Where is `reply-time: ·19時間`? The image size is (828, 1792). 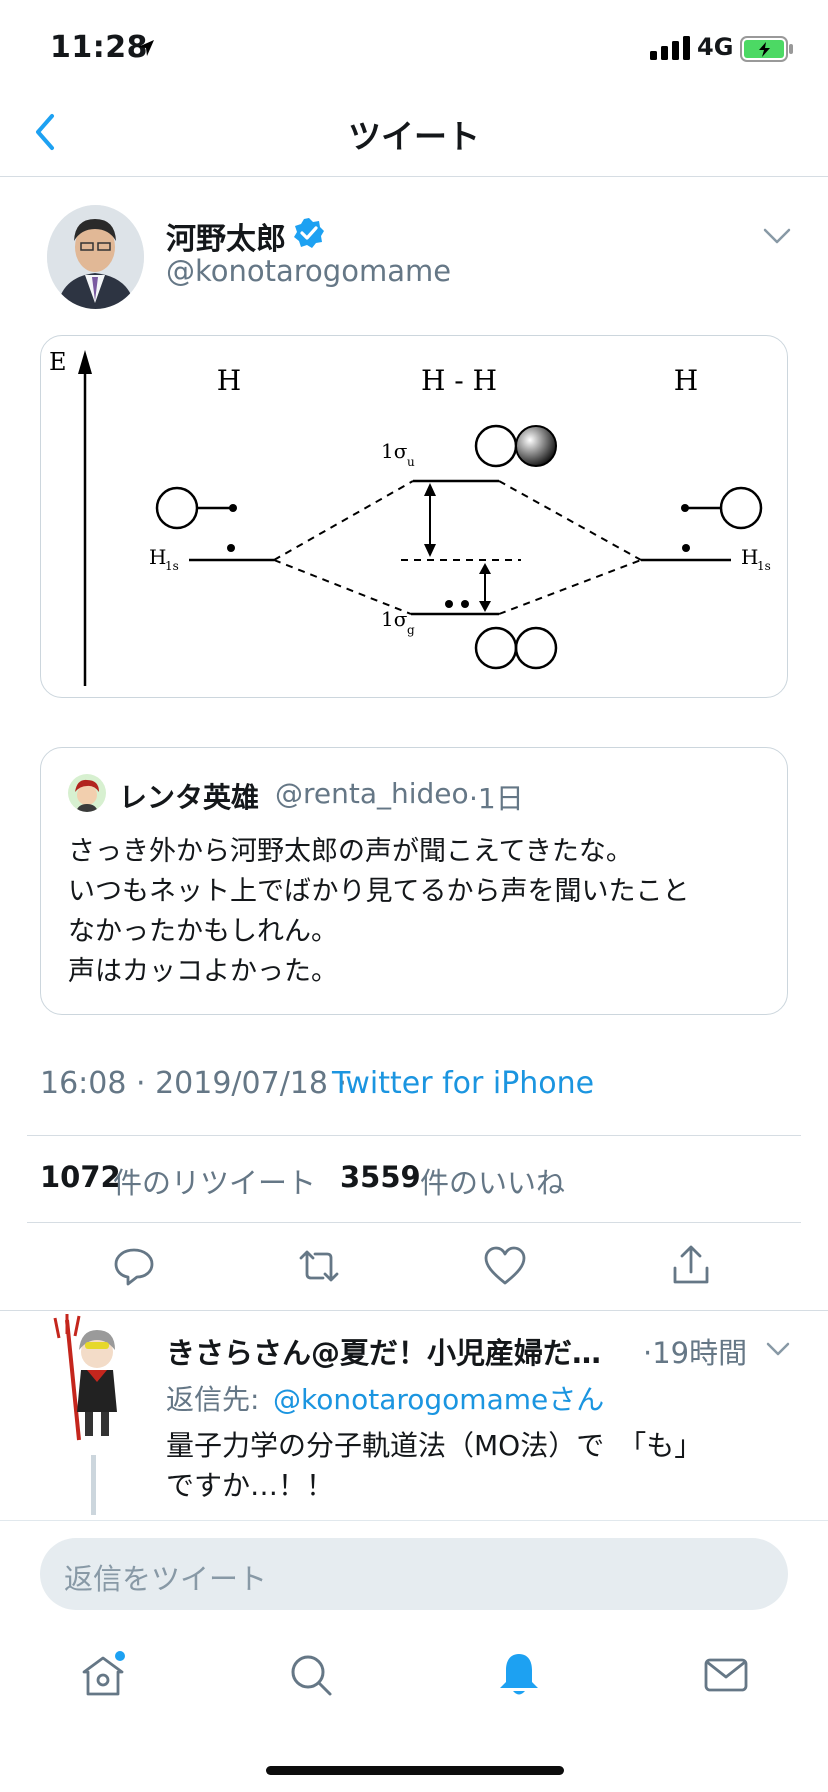 reply-time: ·19時間 is located at coordinates (695, 1353).